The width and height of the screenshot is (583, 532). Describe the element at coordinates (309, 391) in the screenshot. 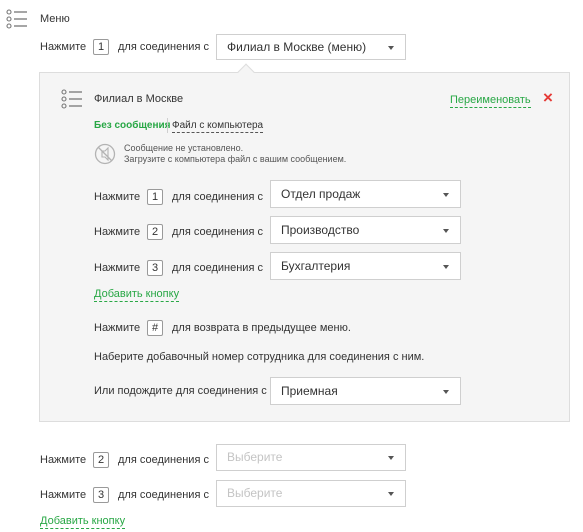

I see `wait-select-value: Приемная` at that location.